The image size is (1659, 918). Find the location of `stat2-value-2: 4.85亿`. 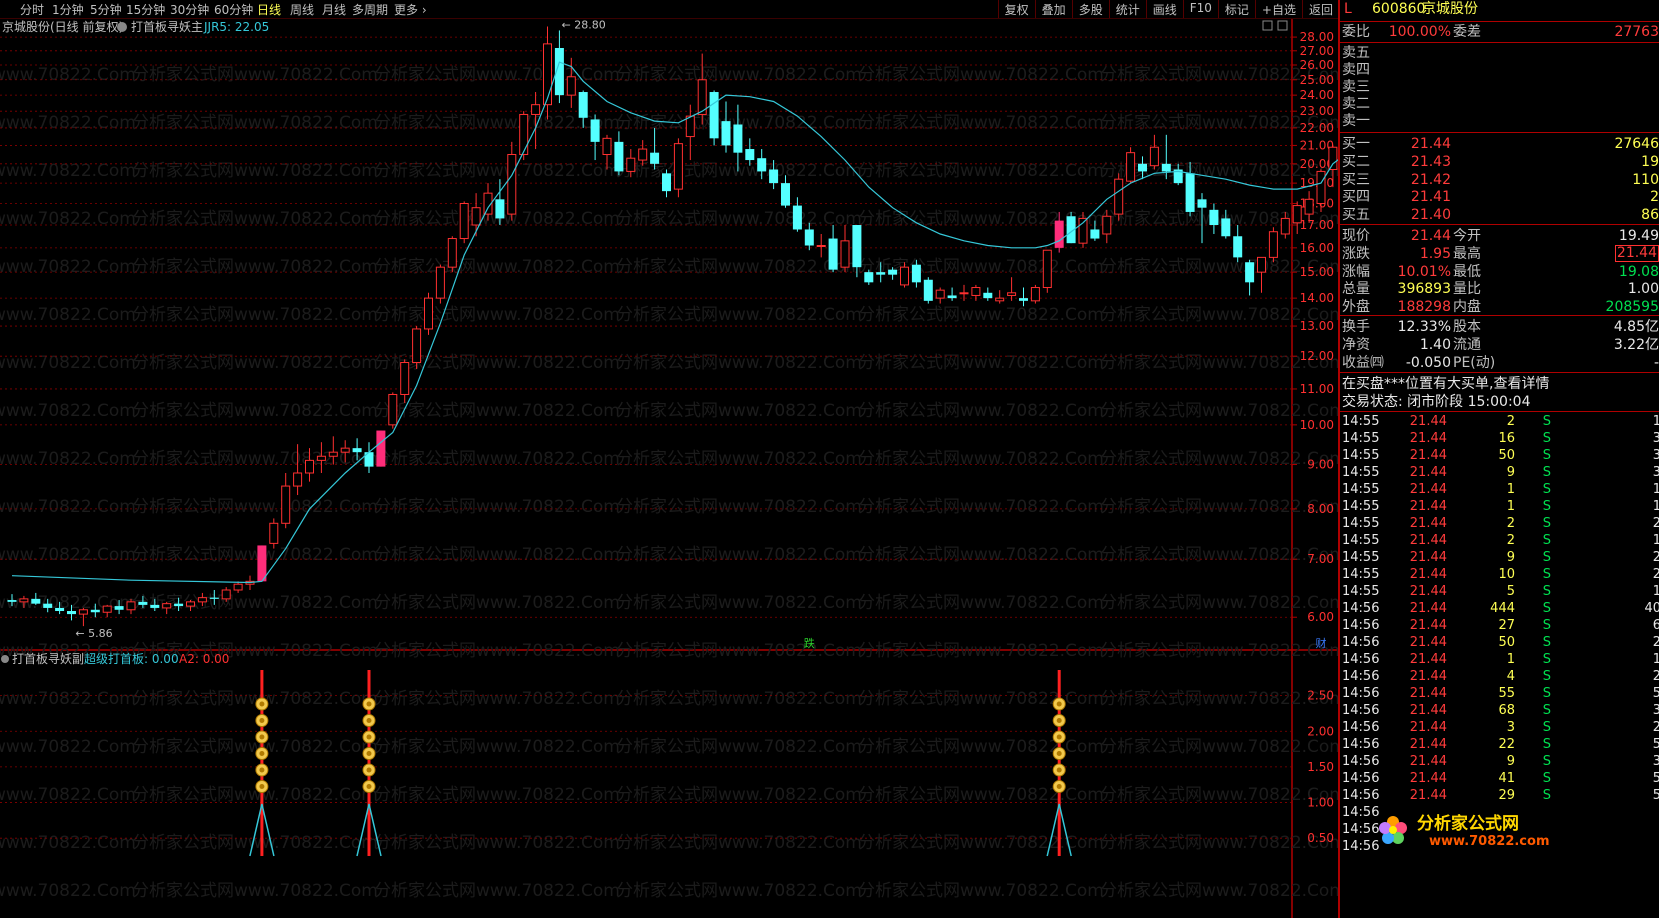

stat2-value-2: 4.85亿 is located at coordinates (1636, 327).